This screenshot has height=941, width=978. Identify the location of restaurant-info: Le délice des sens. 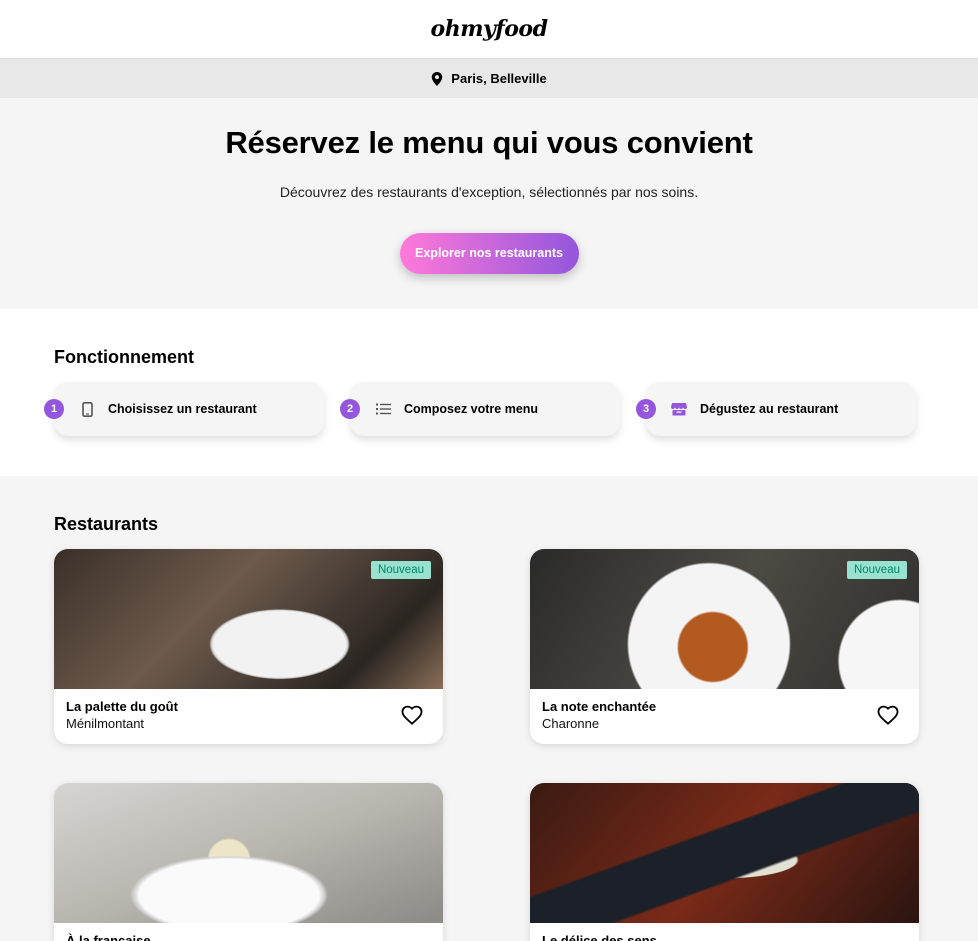
(724, 932).